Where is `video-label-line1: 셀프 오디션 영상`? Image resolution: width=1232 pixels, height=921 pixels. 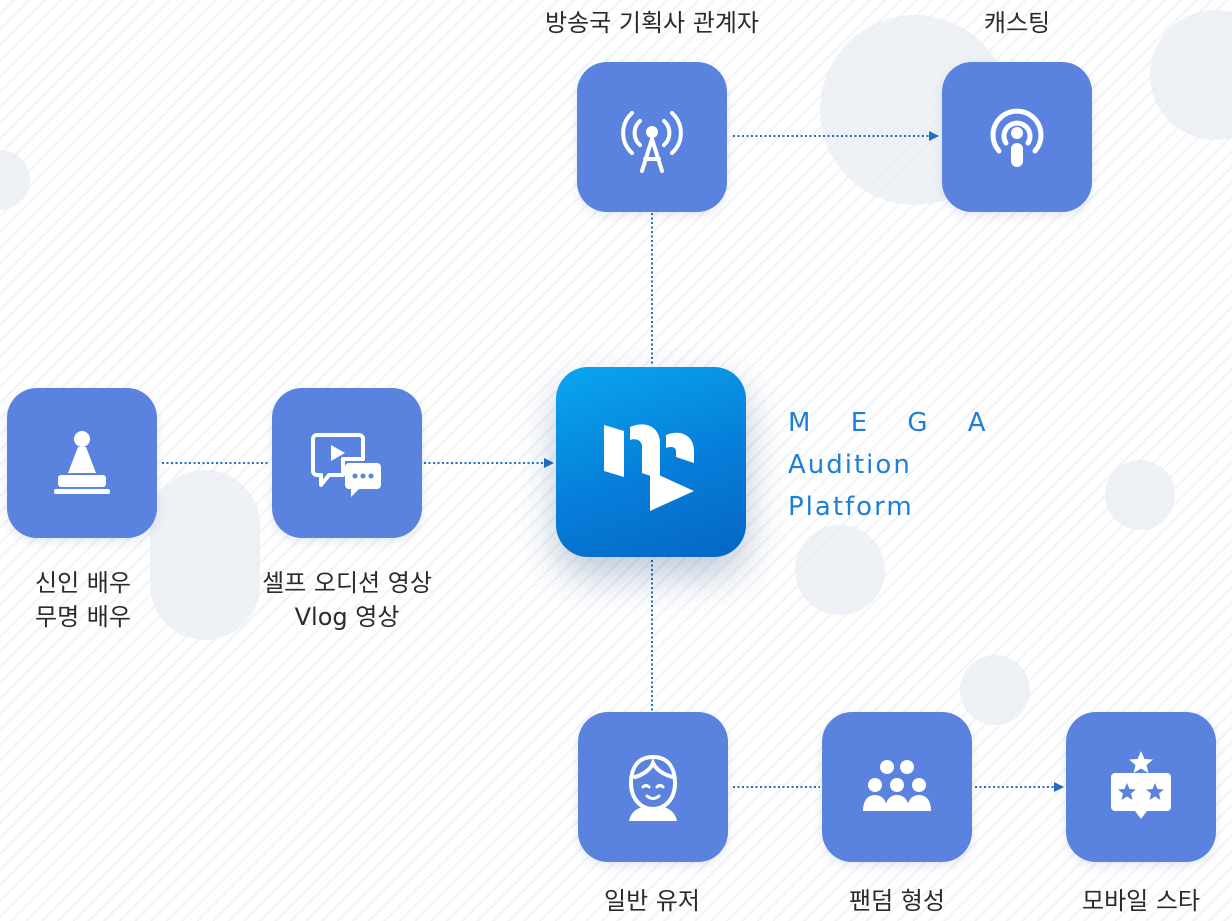
video-label-line1: 셀프 오디션 영상 is located at coordinates (347, 583).